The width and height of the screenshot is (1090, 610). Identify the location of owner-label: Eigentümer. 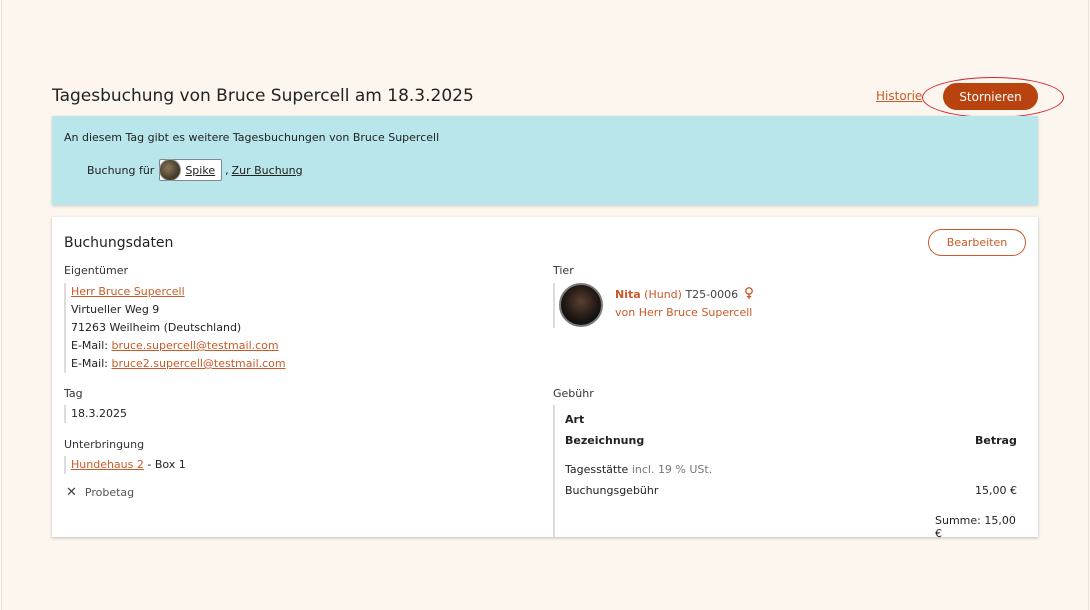
(96, 270).